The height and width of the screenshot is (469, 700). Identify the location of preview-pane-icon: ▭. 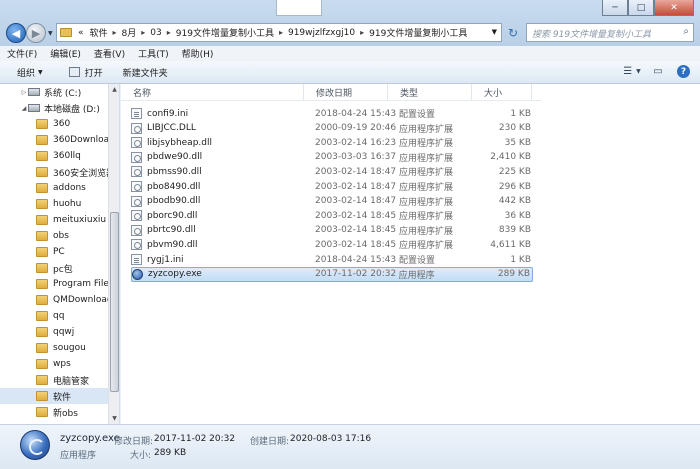
(658, 71).